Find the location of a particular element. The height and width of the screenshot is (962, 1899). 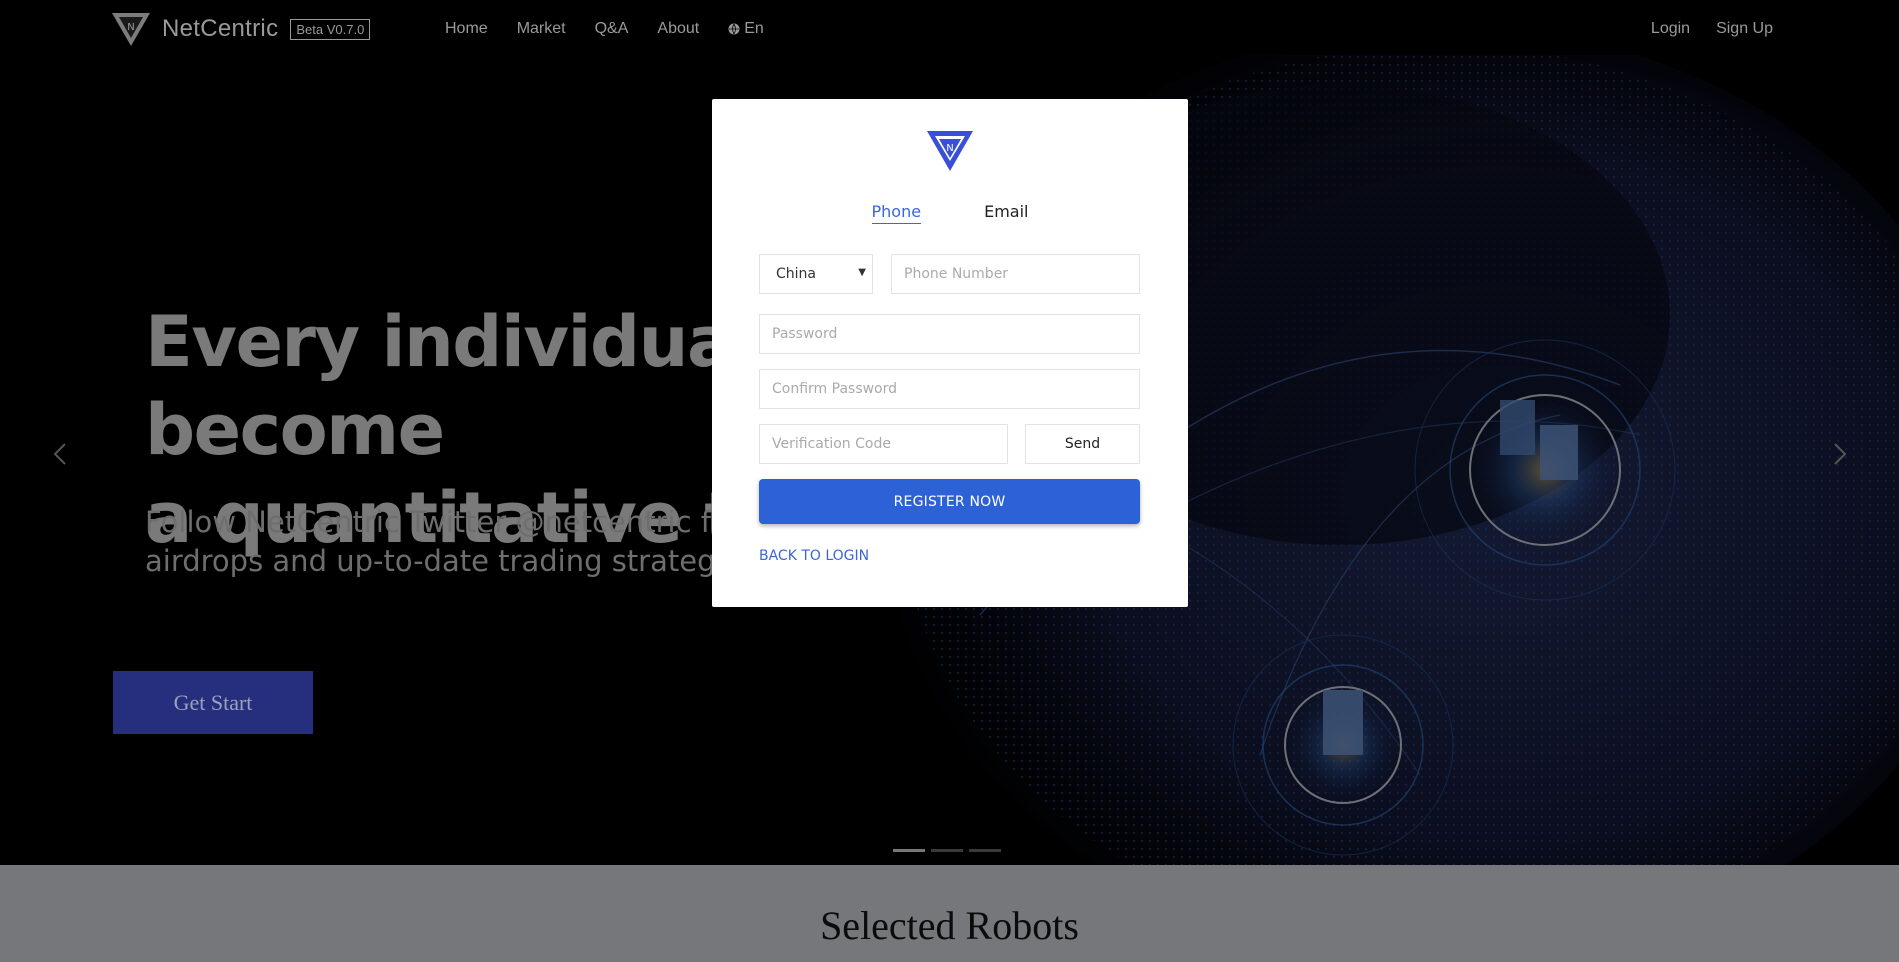

carousel-indicators is located at coordinates (947, 850).